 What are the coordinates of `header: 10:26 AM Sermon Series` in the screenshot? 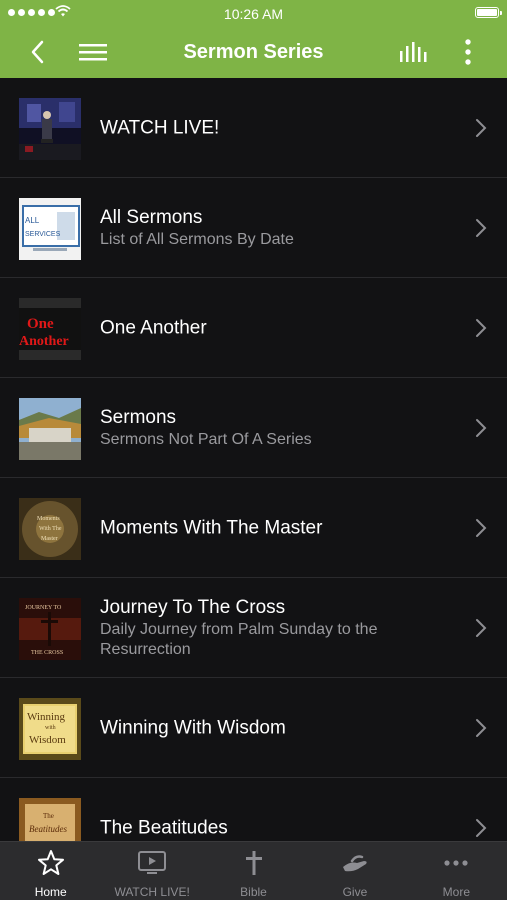 It's located at (253, 39).